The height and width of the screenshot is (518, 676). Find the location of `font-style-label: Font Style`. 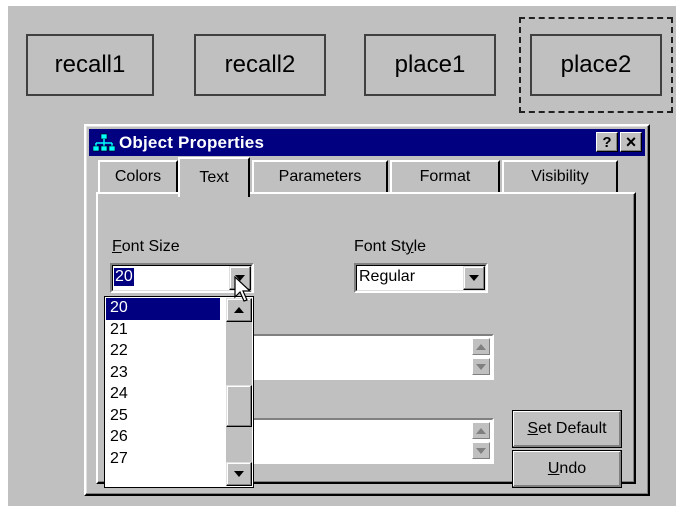

font-style-label: Font Style is located at coordinates (390, 246).